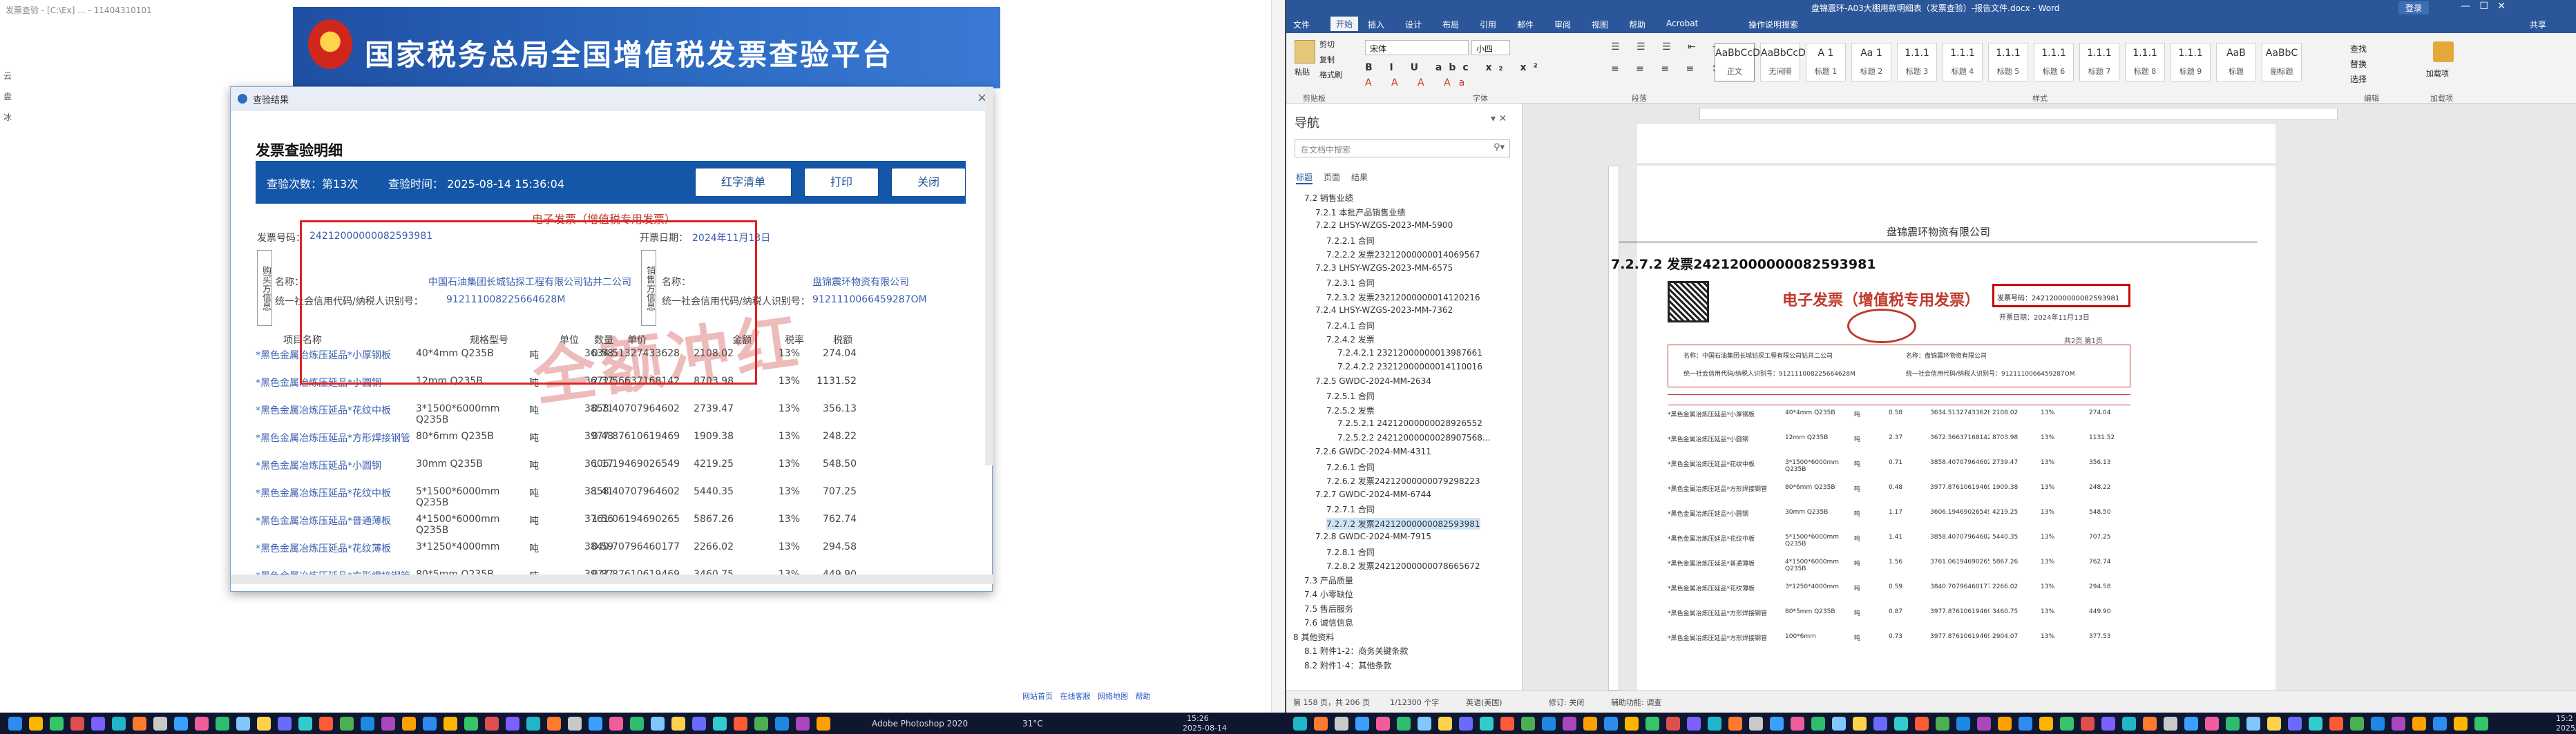  What do you see at coordinates (1302, 71) in the screenshot?
I see `paste-label: 粘贴` at bounding box center [1302, 71].